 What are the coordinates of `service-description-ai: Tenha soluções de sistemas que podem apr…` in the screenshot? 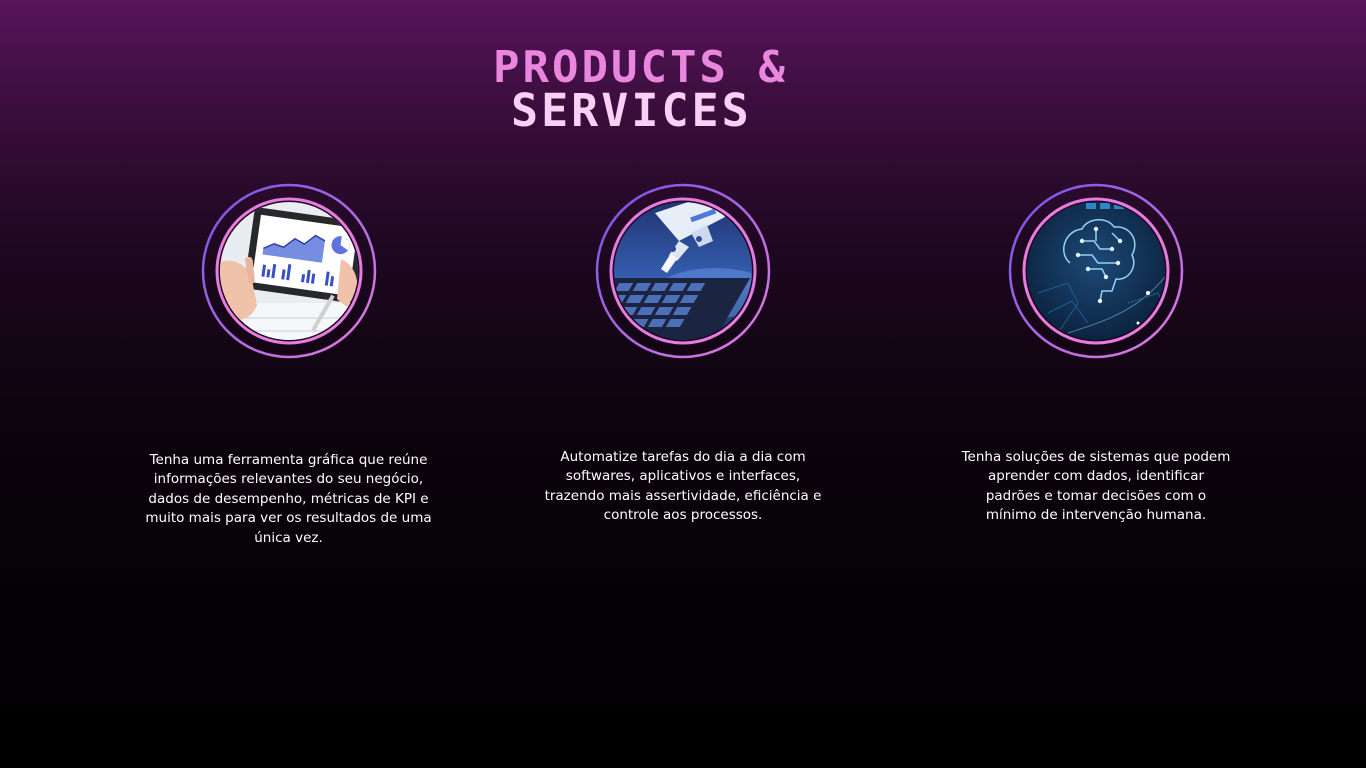 It's located at (1096, 486).